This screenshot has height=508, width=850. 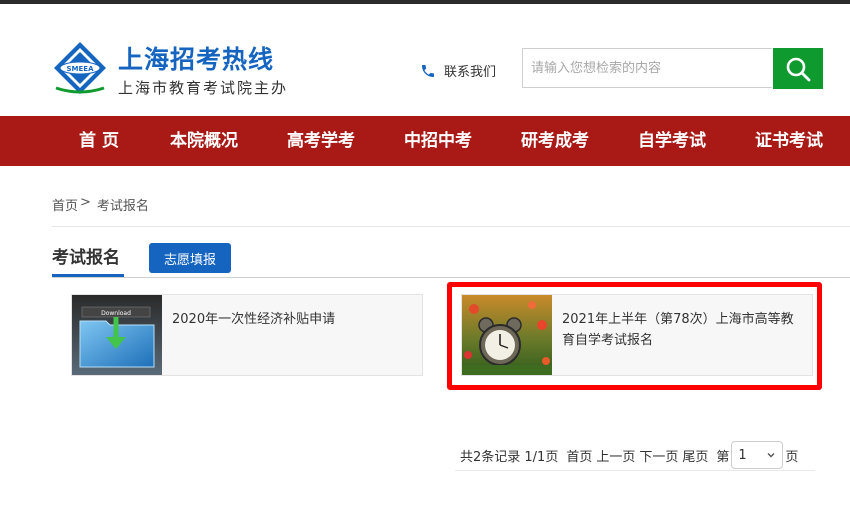 I want to click on section-title: 考试报名, so click(x=86, y=255).